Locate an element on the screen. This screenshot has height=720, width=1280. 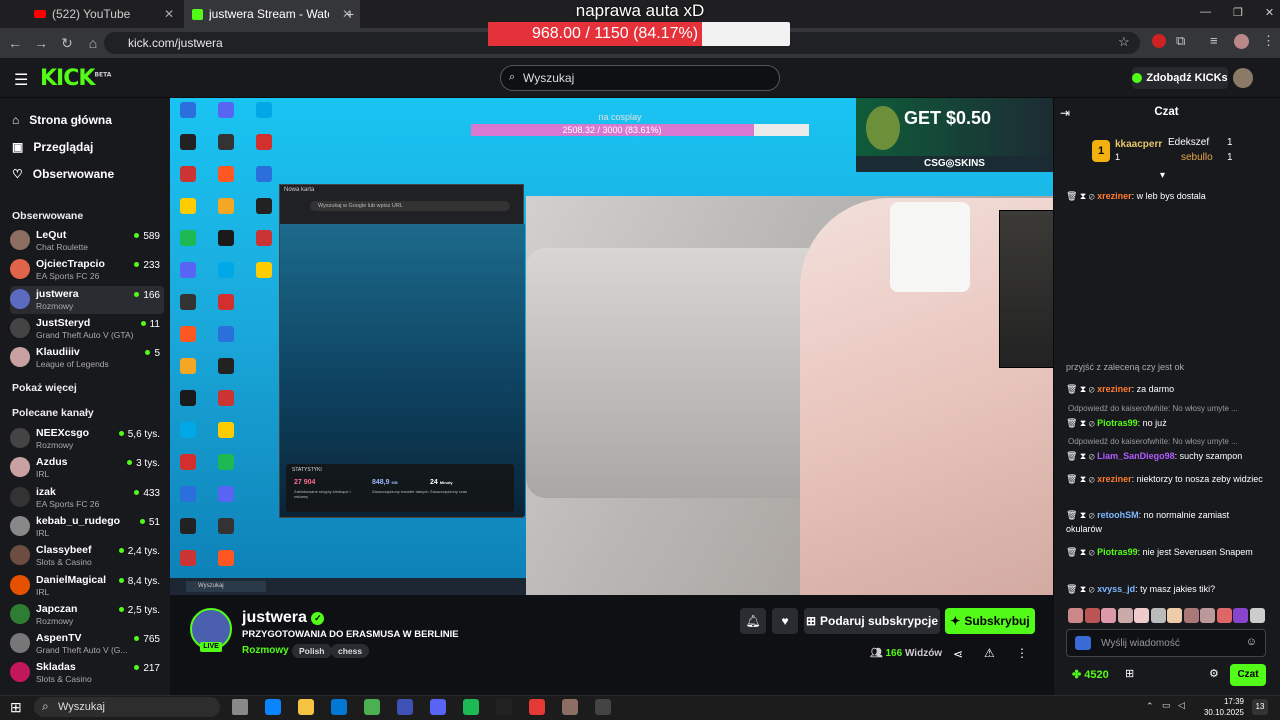
share-icon: ⋖ is located at coordinates (958, 654).